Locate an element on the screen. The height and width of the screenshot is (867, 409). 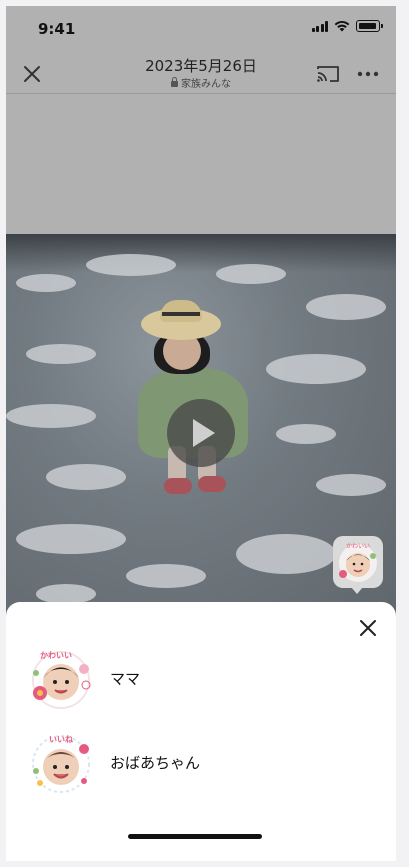
app-header: 2023年5月26日 家族みんな is located at coordinates (201, 73).